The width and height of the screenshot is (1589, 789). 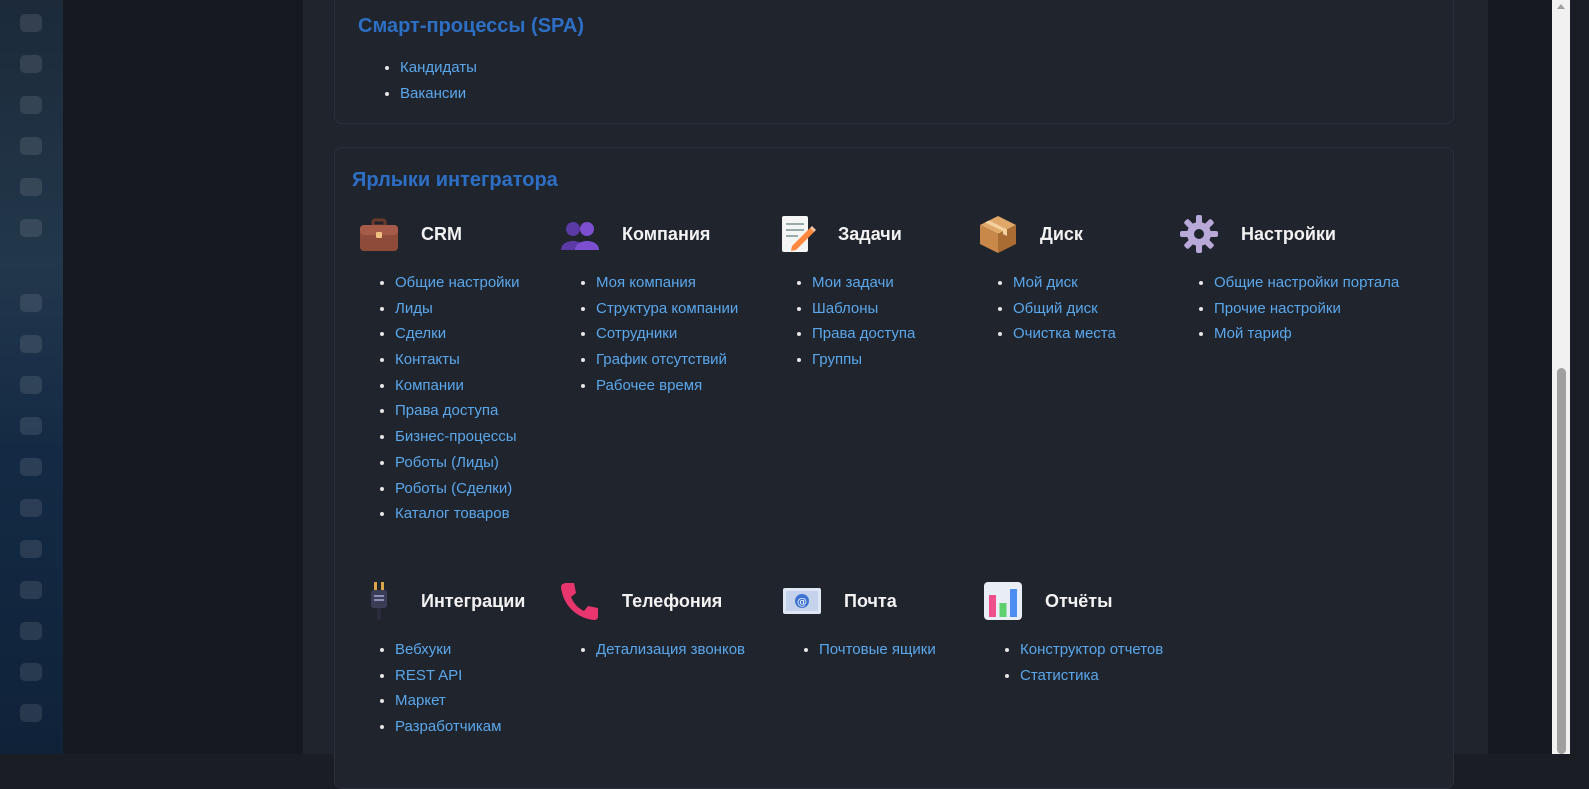 I want to click on list-item: Права доступа, so click(x=863, y=334).